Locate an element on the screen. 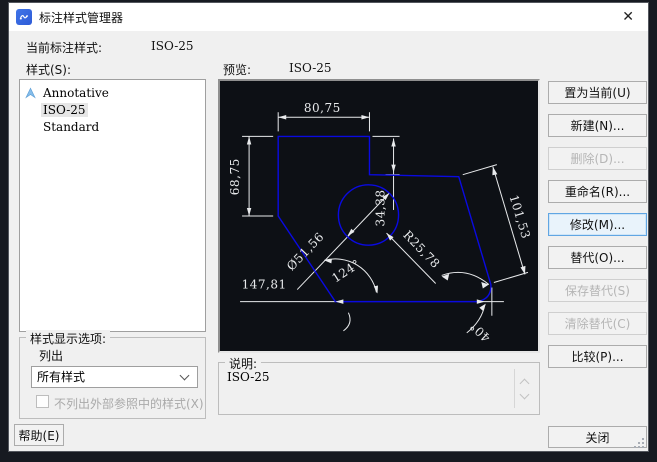 This screenshot has height=462, width=657. dim-label-radius: R25,78 is located at coordinates (421, 249).